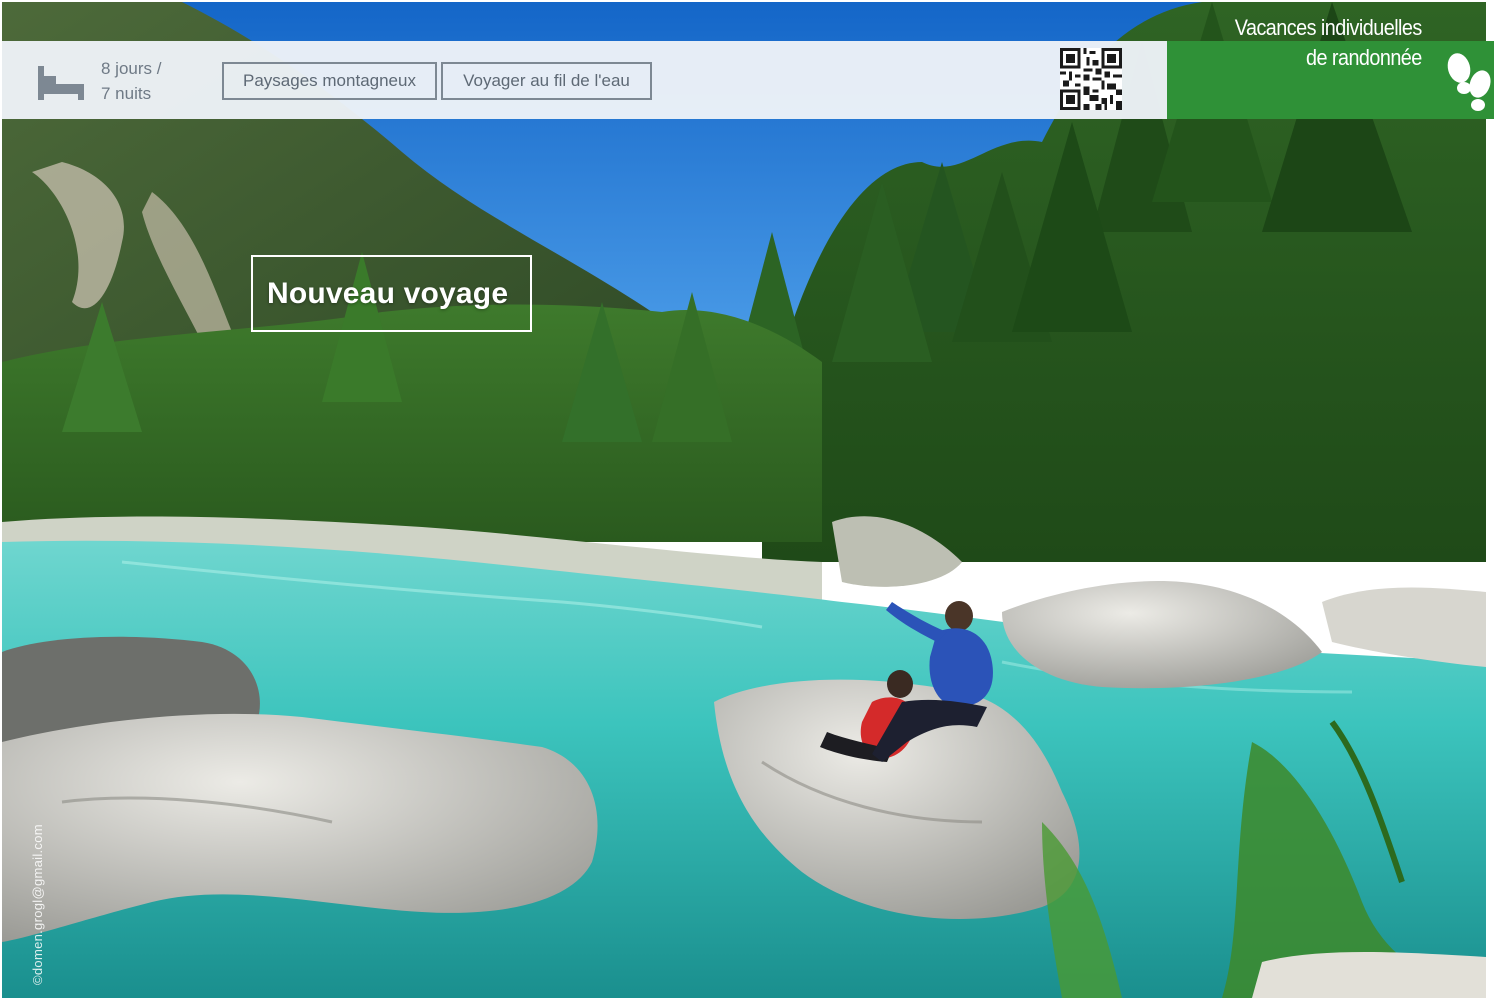 The image size is (1494, 1000). Describe the element at coordinates (329, 81) in the screenshot. I see `tag-mountain-landscapes: Paysages montagneux` at that location.